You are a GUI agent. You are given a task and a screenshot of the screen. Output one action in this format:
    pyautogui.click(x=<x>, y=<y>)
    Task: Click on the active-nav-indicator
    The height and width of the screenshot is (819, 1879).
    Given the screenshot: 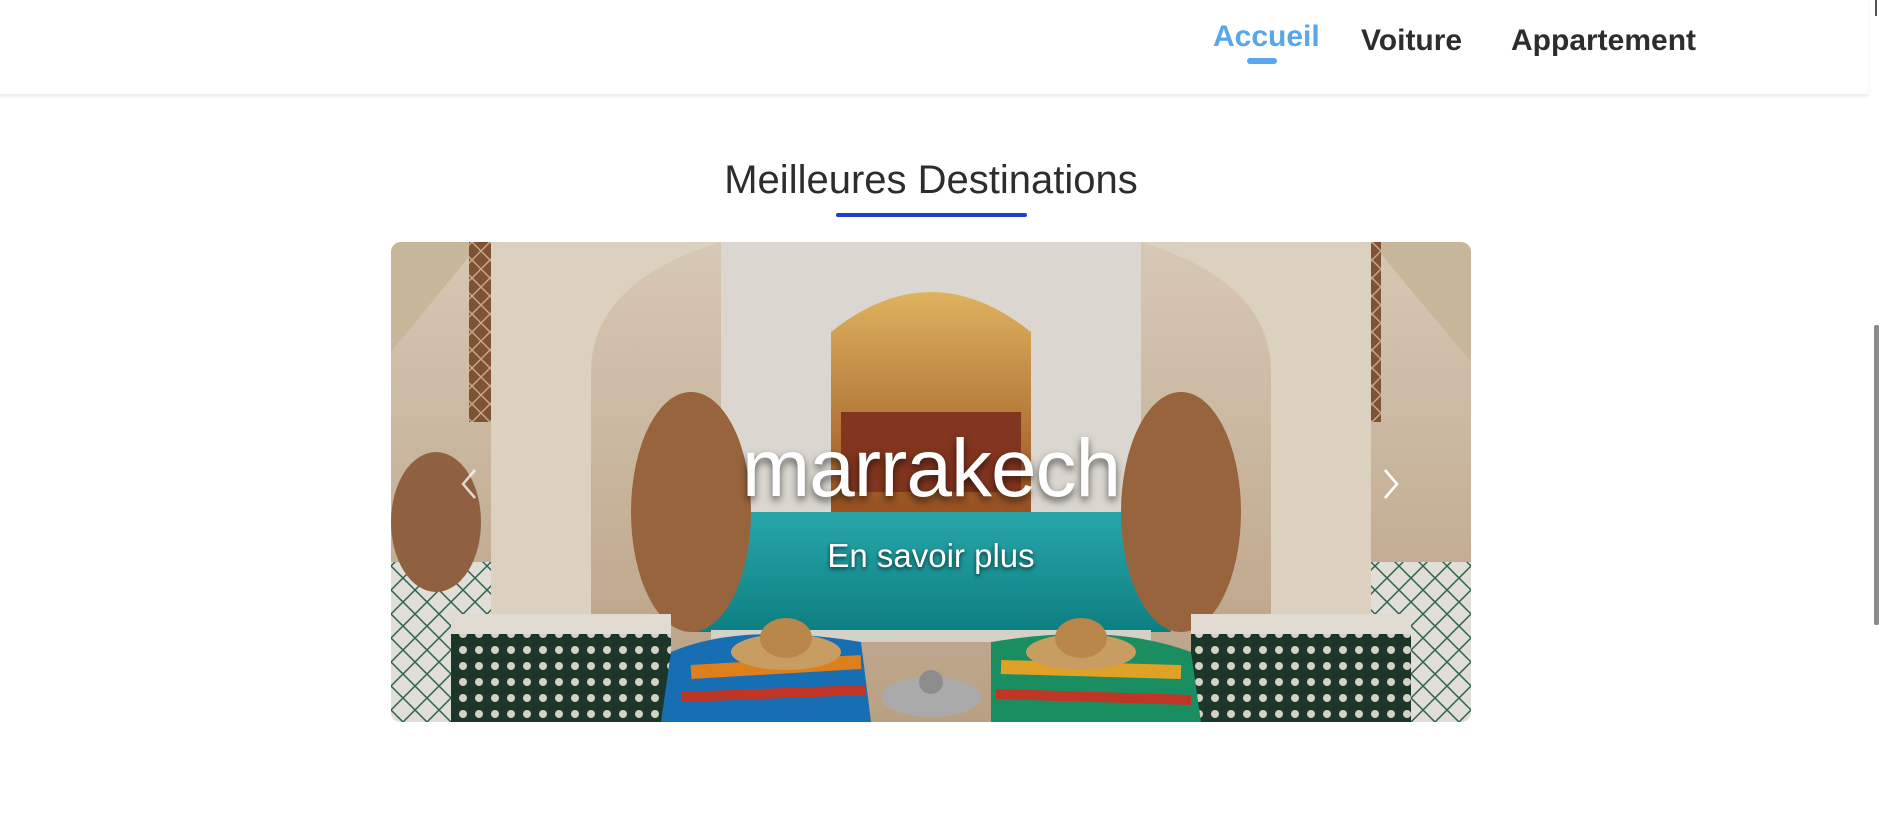 What is the action you would take?
    pyautogui.click(x=1262, y=61)
    